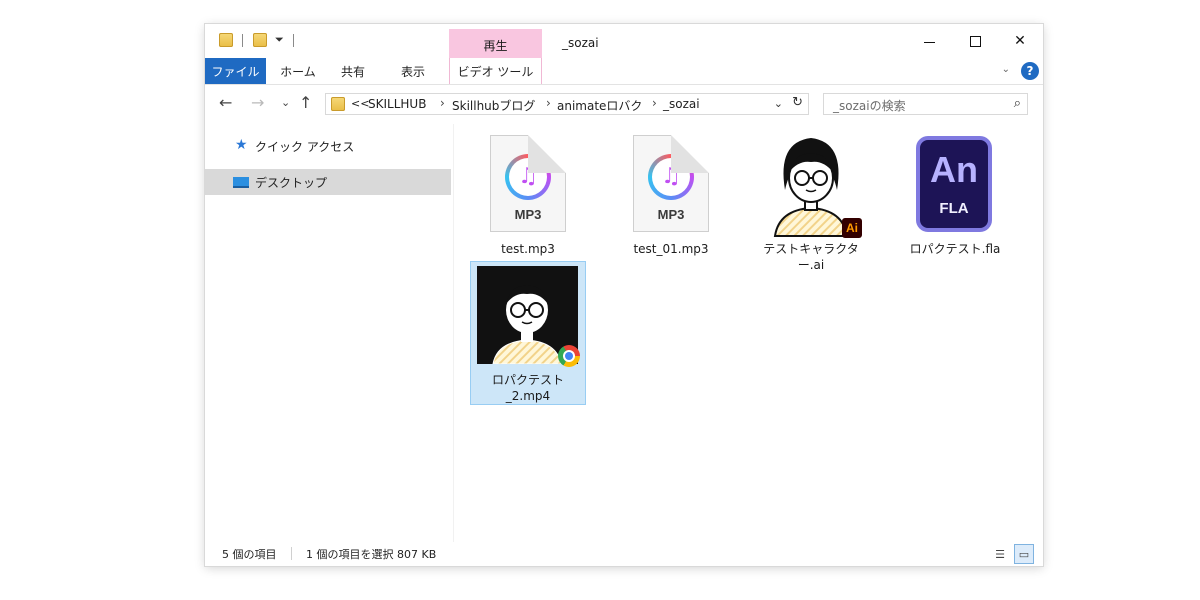  What do you see at coordinates (360, 103) in the screenshot?
I see `breadcrumb-overflow: <<` at bounding box center [360, 103].